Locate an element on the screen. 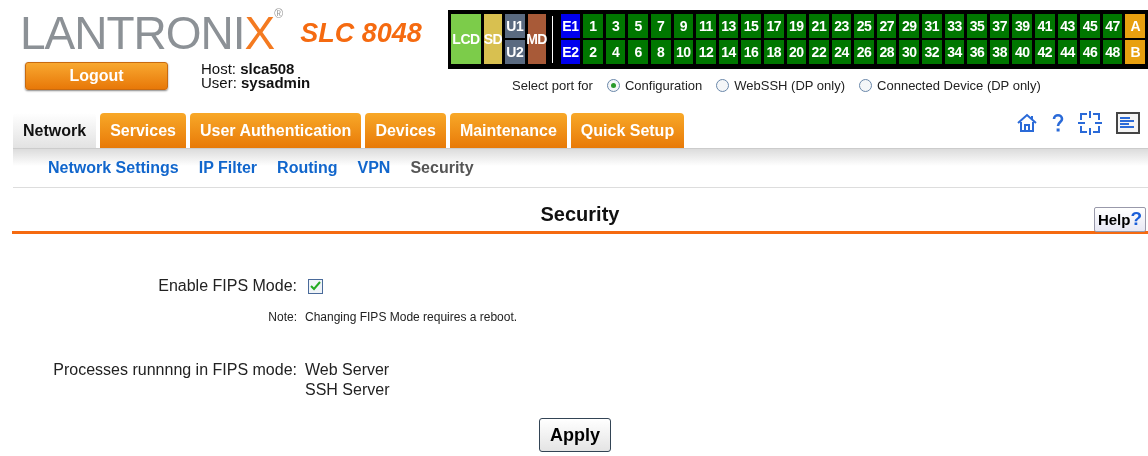 The height and width of the screenshot is (456, 1148). port-cell: 42 is located at coordinates (1045, 52).